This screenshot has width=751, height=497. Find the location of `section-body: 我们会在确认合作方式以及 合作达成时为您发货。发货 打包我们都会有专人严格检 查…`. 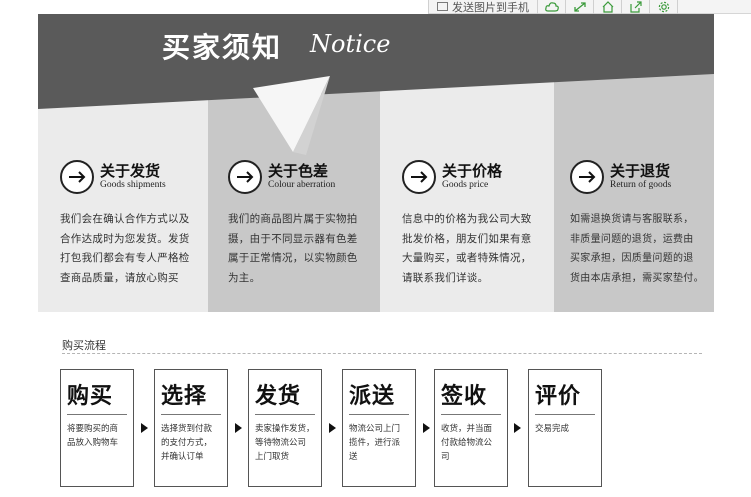

section-body: 我们会在确认合作方式以及 合作达成时为您发货。发货 打包我们都会有专人严格检 查… is located at coordinates (134, 249).